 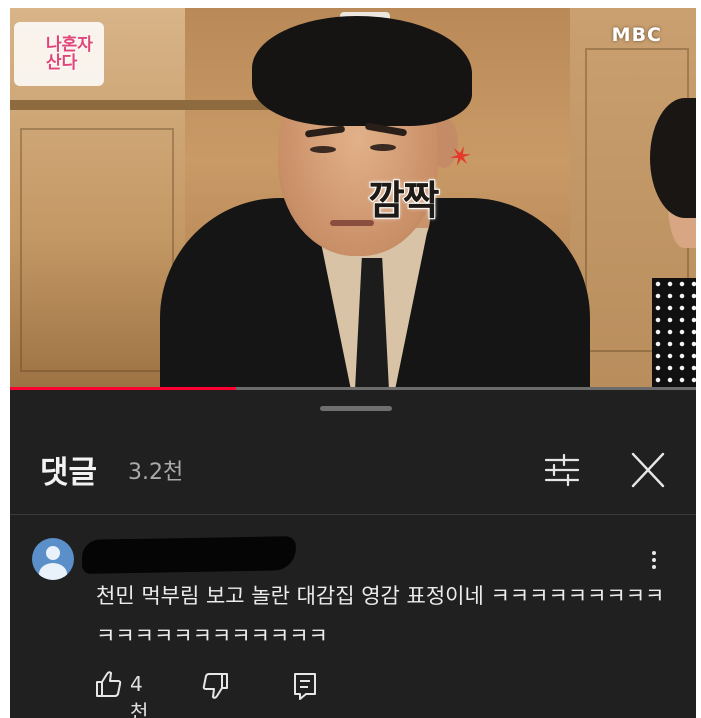 I want to click on sort-button, so click(x=562, y=470).